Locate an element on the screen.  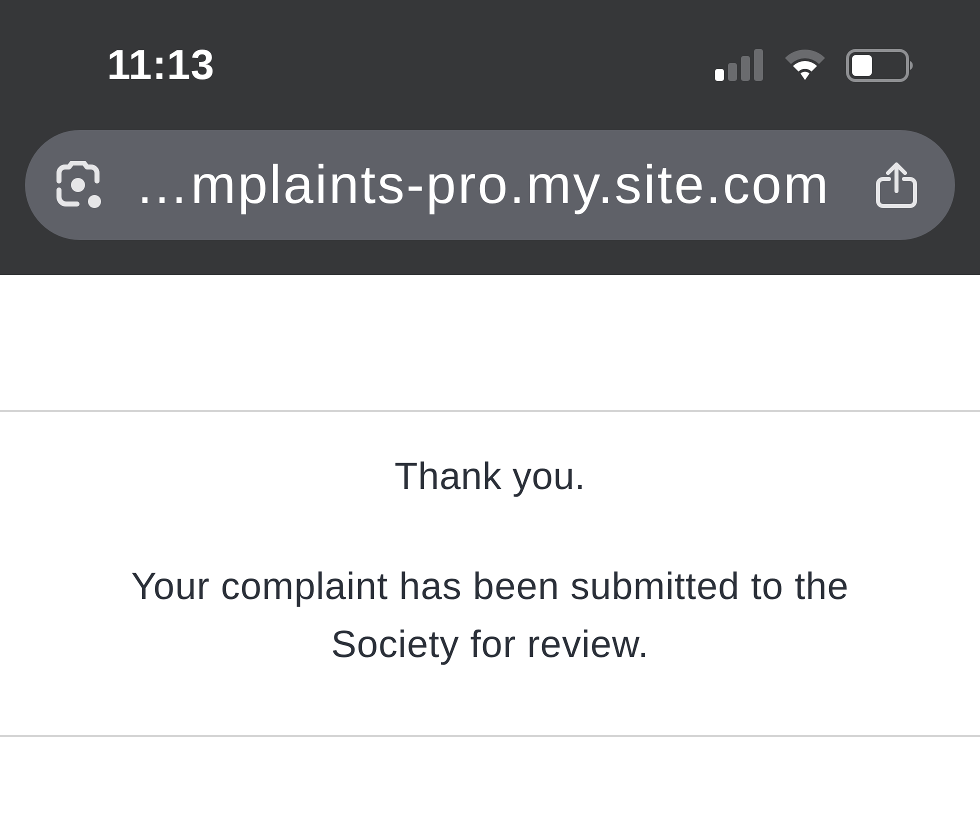
battery-icon is located at coordinates (880, 65).